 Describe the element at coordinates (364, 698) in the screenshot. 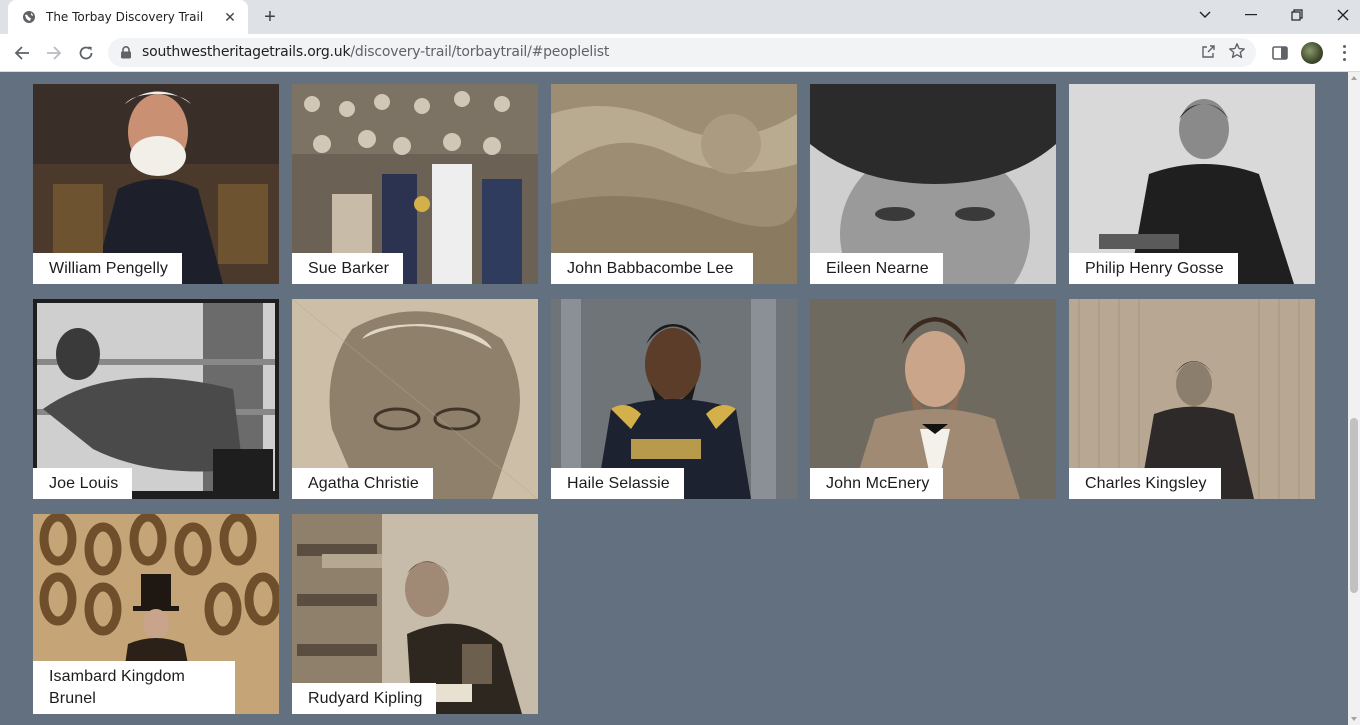

I see `person-name: Rudyard Kipling` at that location.